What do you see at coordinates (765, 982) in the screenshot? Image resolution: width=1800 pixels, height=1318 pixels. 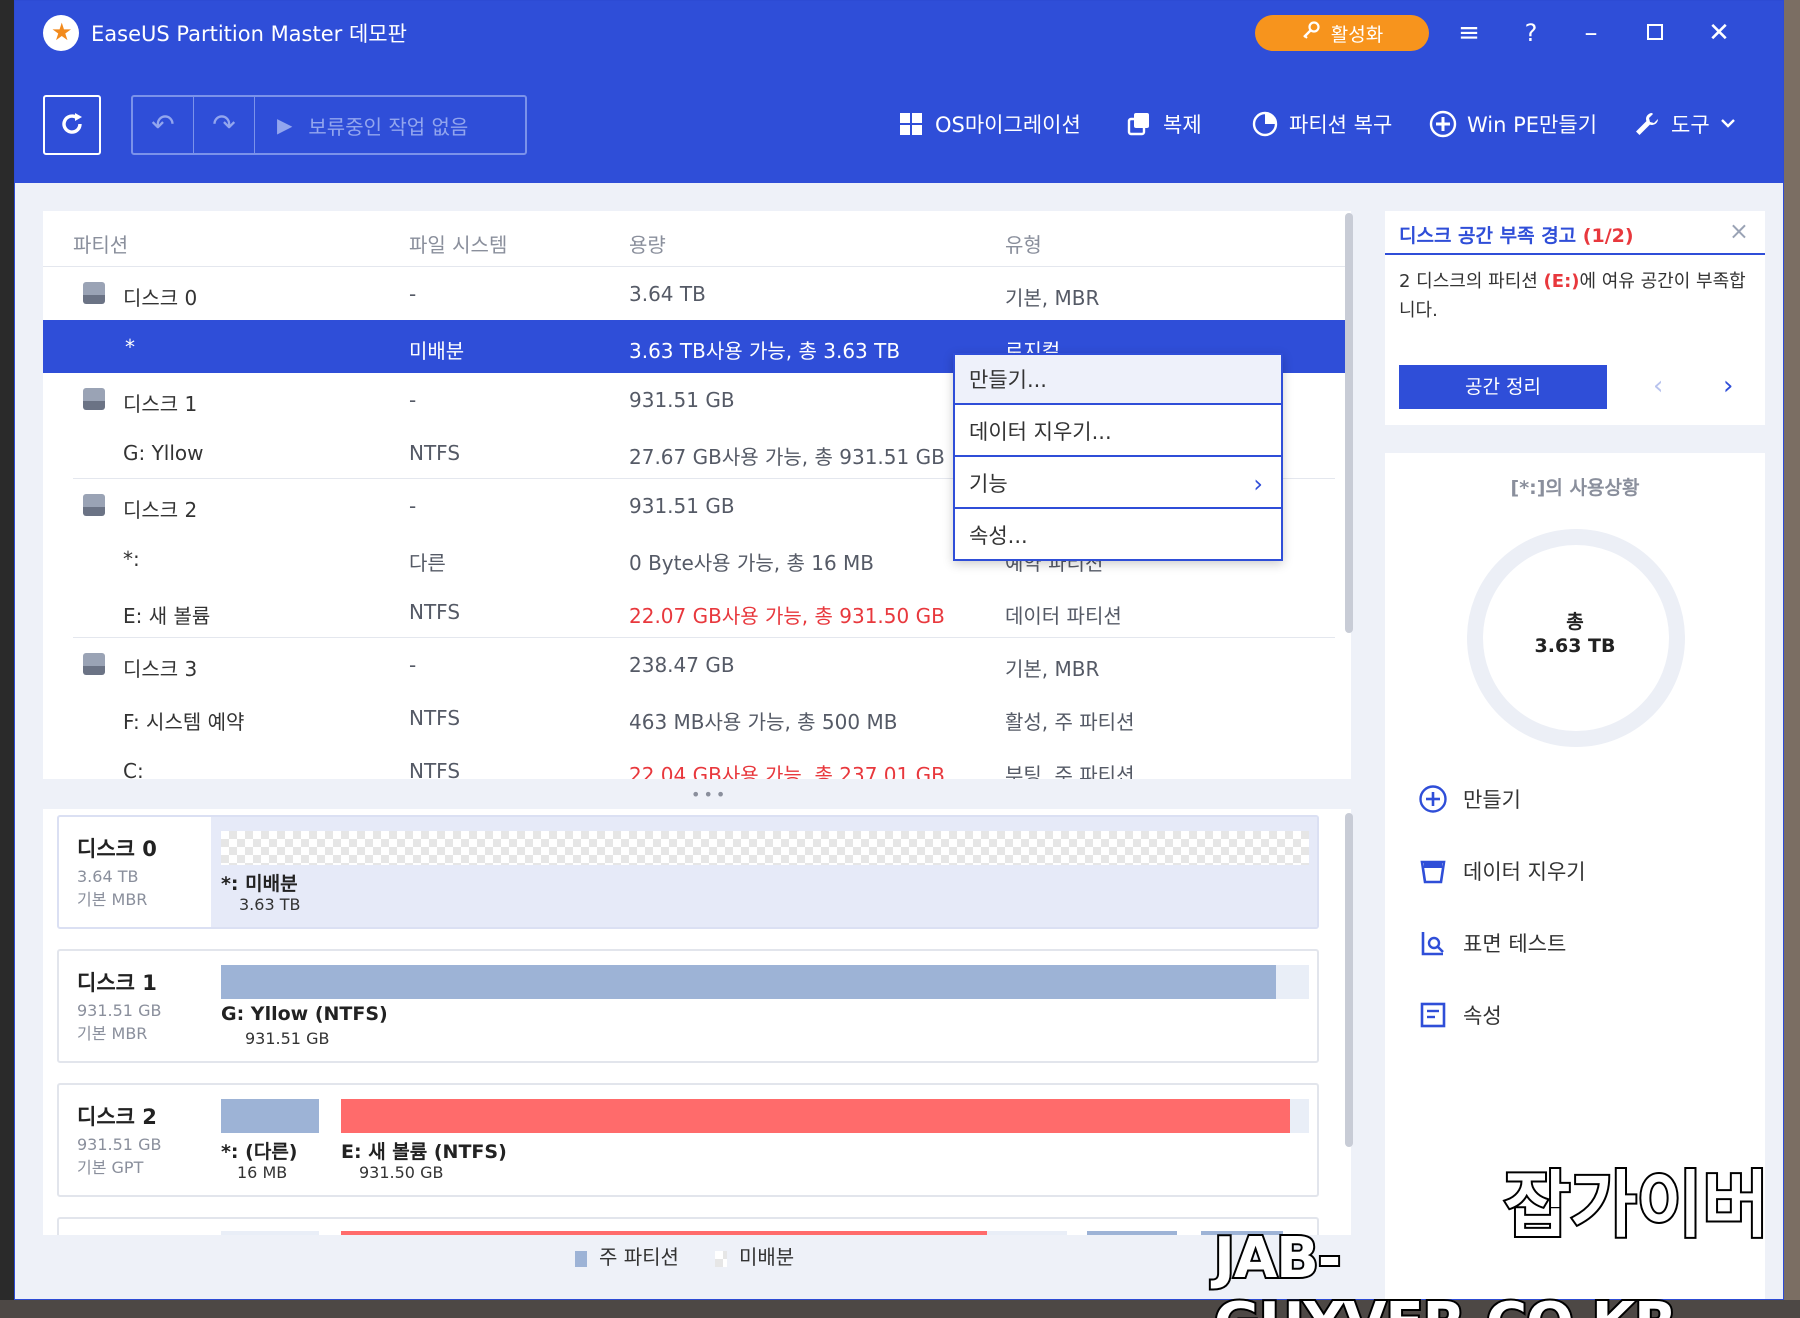 I see `partition-bar-g` at bounding box center [765, 982].